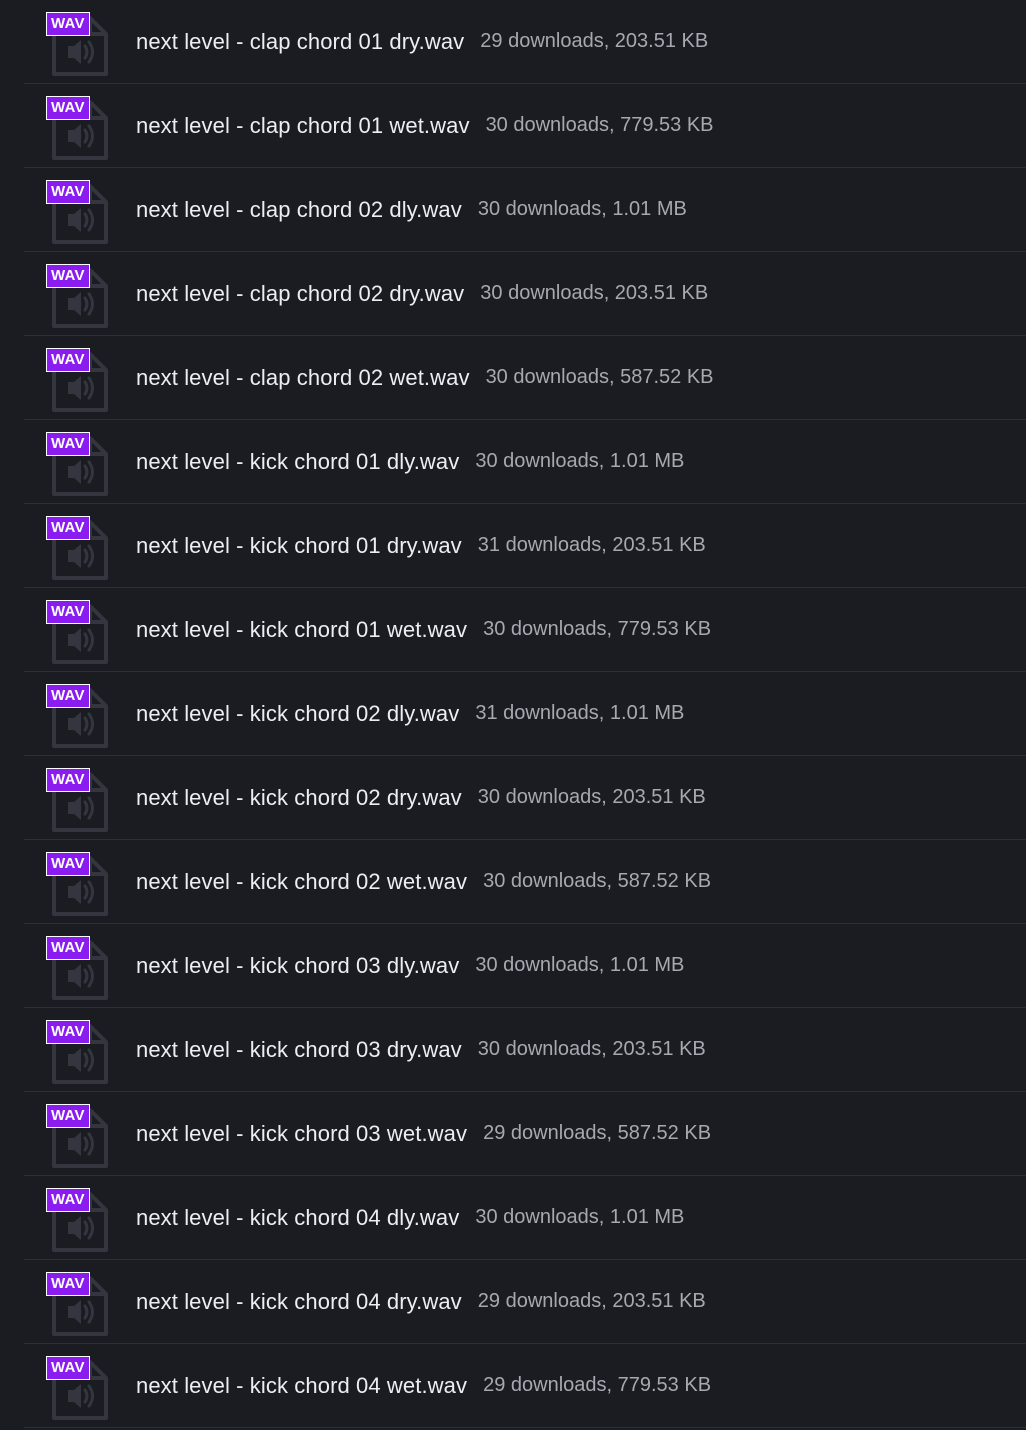 Image resolution: width=1026 pixels, height=1430 pixels. What do you see at coordinates (299, 210) in the screenshot?
I see `file-name-link: next level - clap chord 02 dly.wav` at bounding box center [299, 210].